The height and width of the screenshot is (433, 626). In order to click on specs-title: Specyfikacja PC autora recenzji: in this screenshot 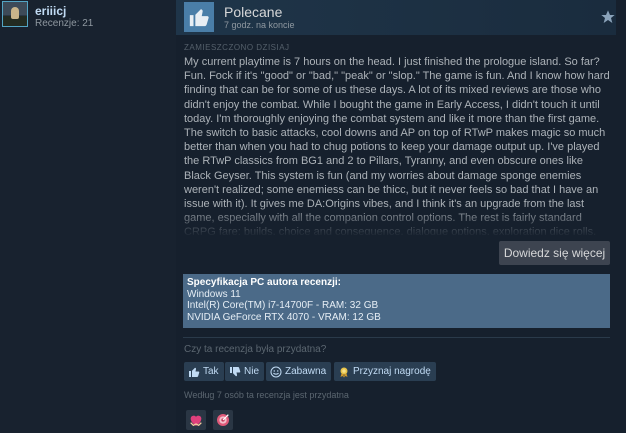, I will do `click(264, 282)`.